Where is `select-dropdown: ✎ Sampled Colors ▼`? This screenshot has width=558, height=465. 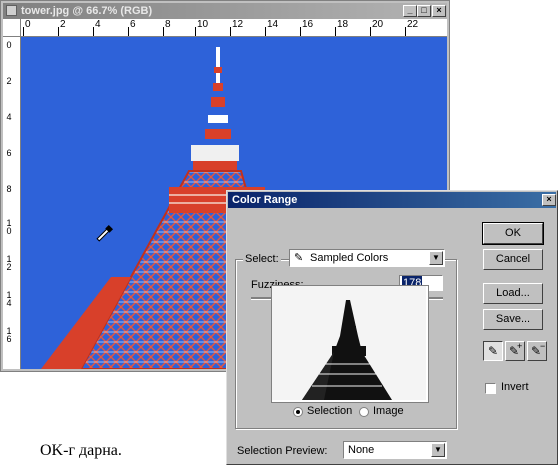 select-dropdown: ✎ Sampled Colors ▼ is located at coordinates (367, 258).